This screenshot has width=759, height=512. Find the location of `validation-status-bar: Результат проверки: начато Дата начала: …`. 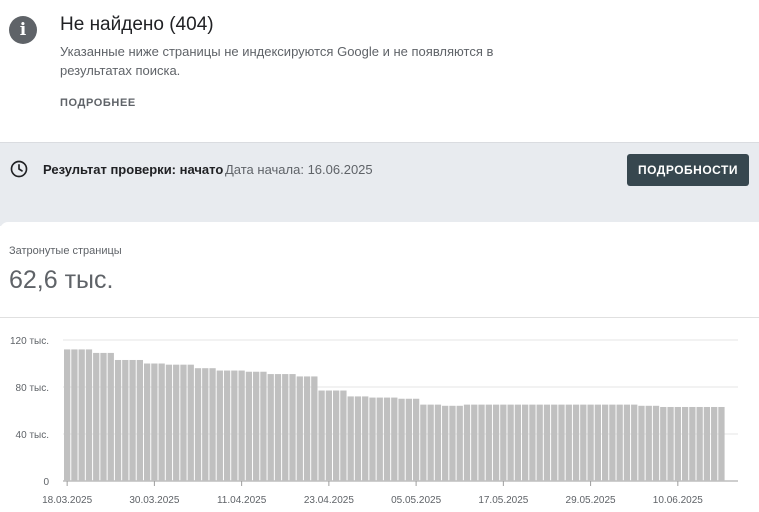

validation-status-bar: Результат проверки: начато Дата начала: … is located at coordinates (379, 169).